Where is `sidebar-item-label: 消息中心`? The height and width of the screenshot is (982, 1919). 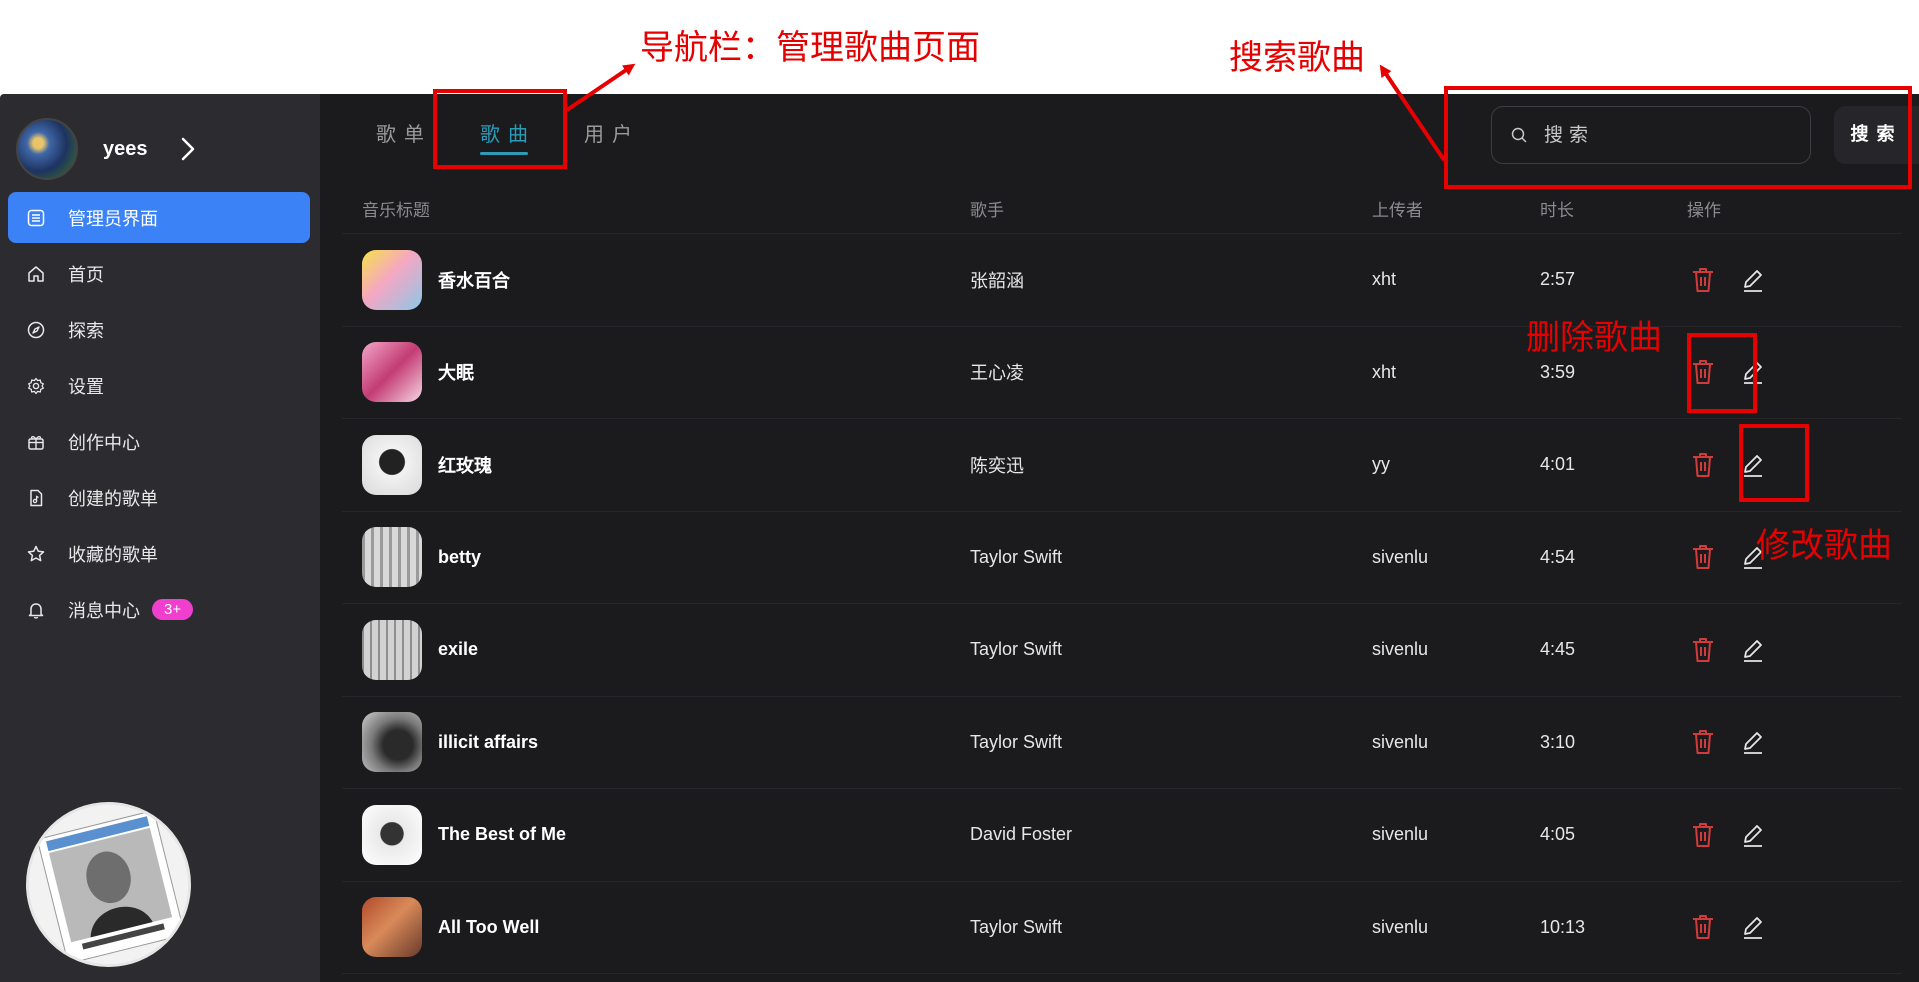 sidebar-item-label: 消息中心 is located at coordinates (104, 611).